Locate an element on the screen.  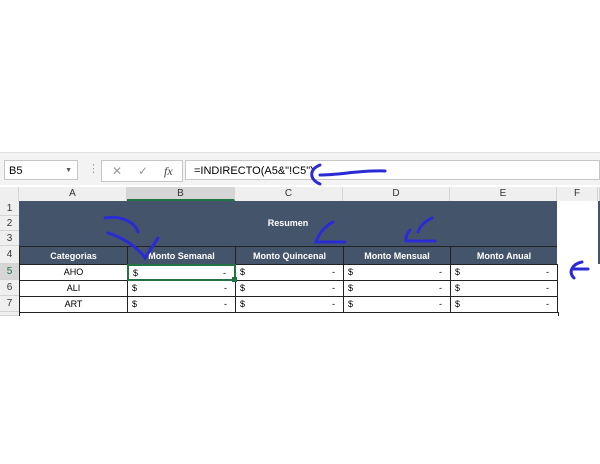
arrow-formula-annotation is located at coordinates (348, 174).